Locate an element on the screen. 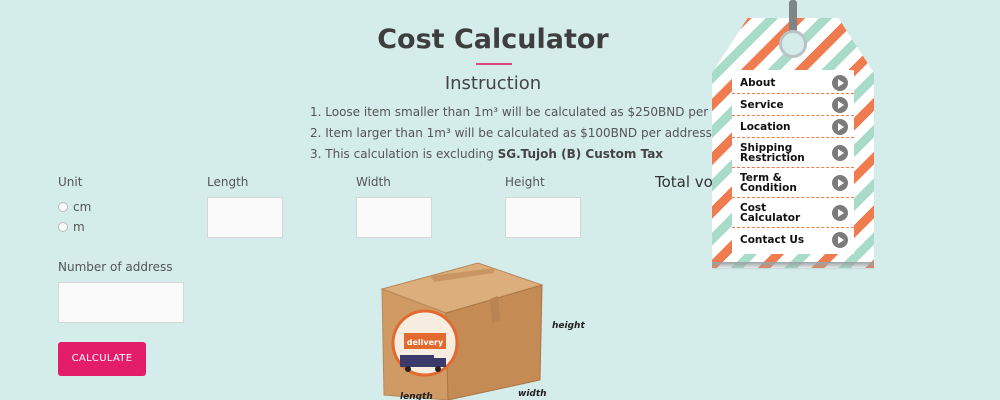 The width and height of the screenshot is (1000, 400). calculate-button: CALCULATE is located at coordinates (102, 359).